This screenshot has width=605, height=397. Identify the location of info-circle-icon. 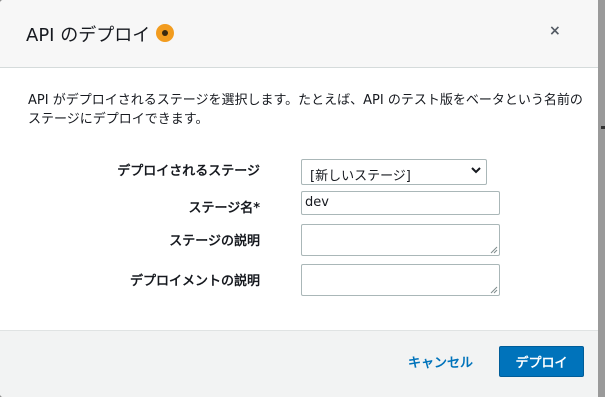
(165, 33).